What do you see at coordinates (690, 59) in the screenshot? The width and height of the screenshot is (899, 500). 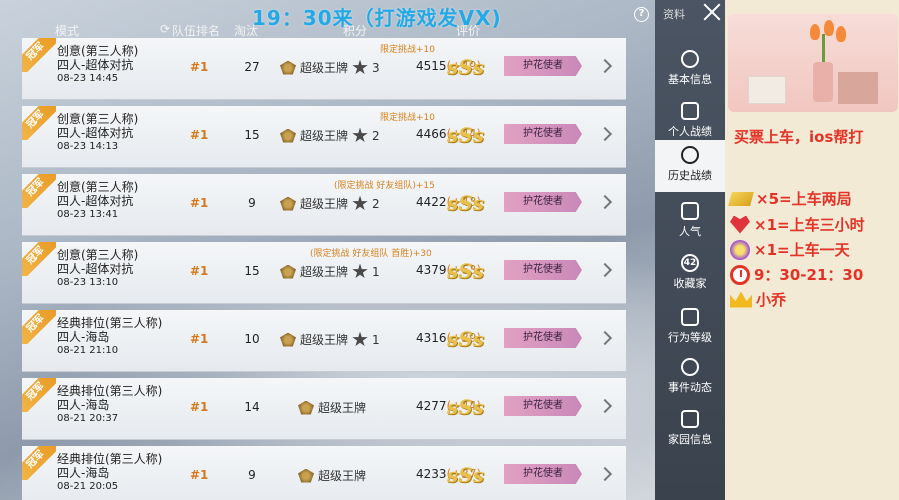 I see `badge-icon` at bounding box center [690, 59].